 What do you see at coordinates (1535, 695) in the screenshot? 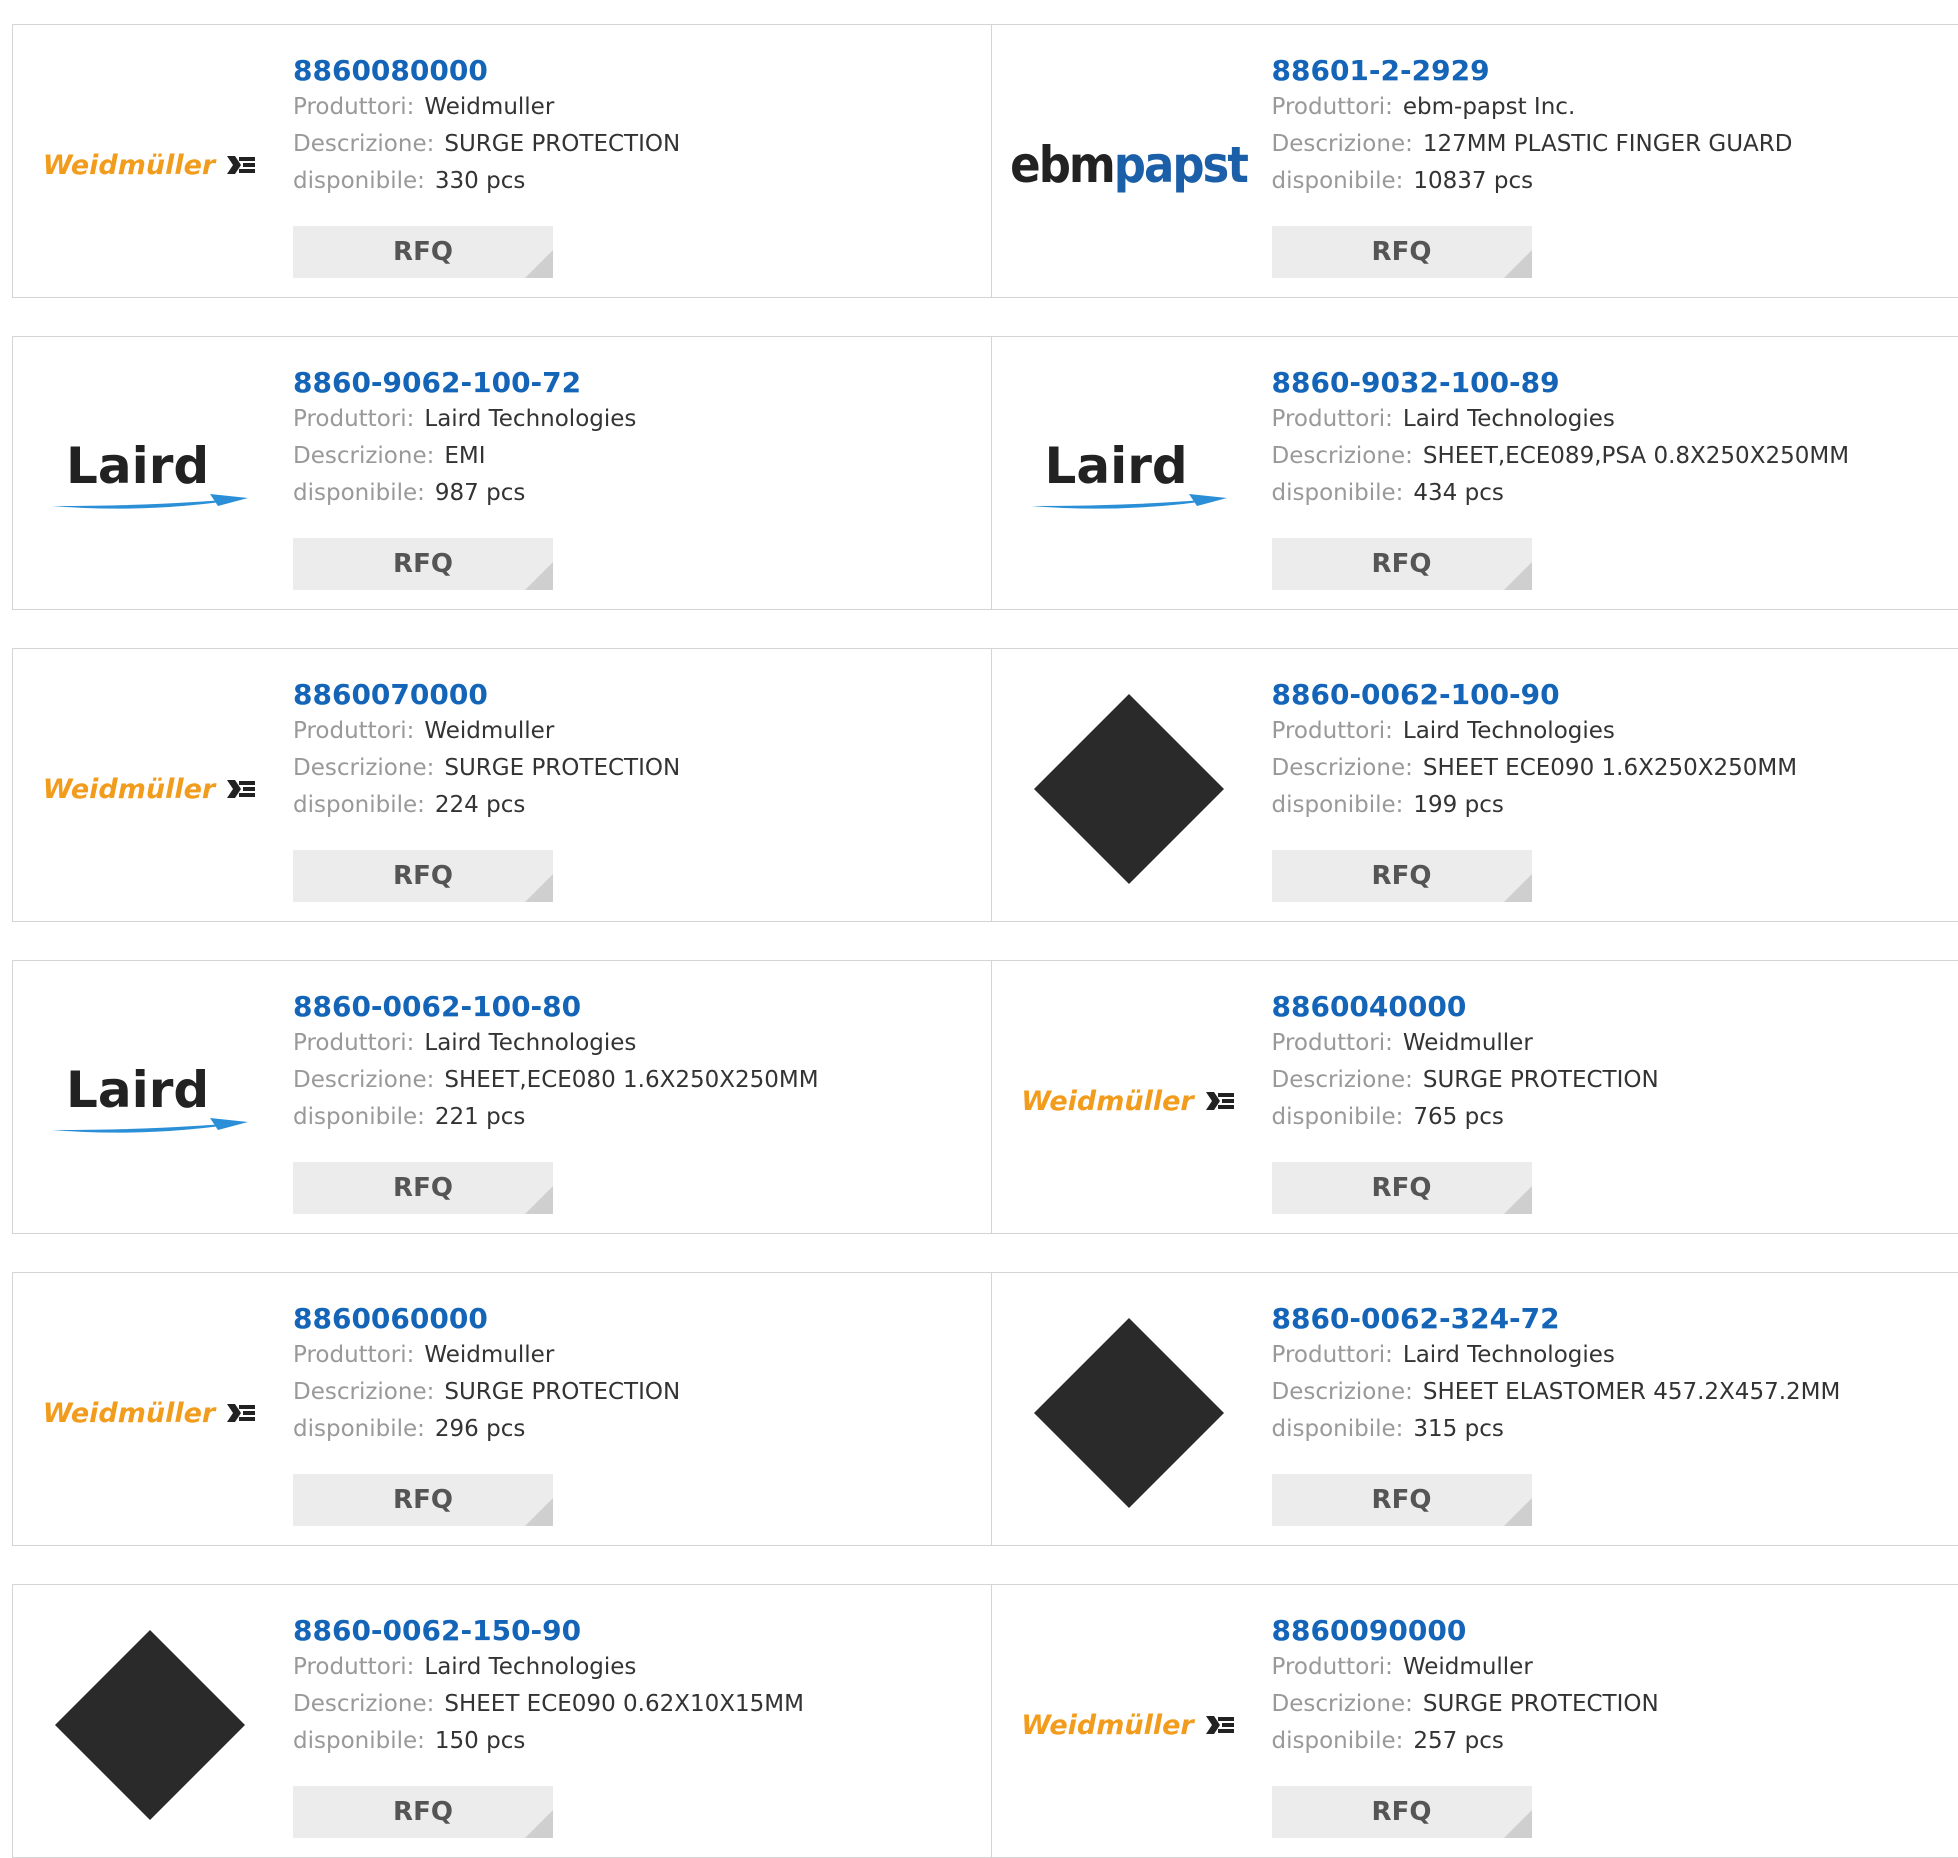
I see `part-number-link: 8860-0062-100-90` at bounding box center [1535, 695].